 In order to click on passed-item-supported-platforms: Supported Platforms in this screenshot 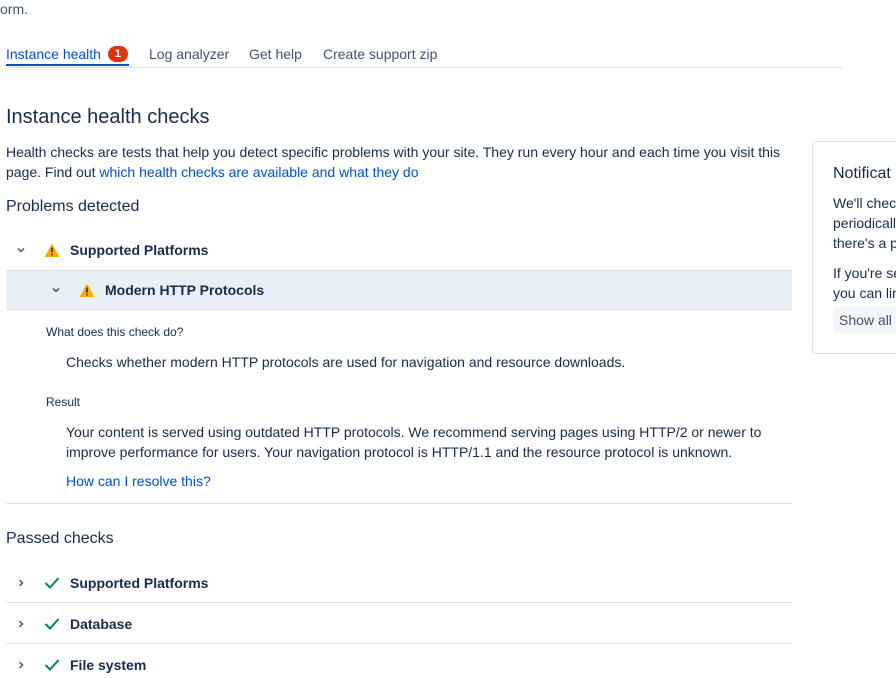, I will do `click(399, 583)`.